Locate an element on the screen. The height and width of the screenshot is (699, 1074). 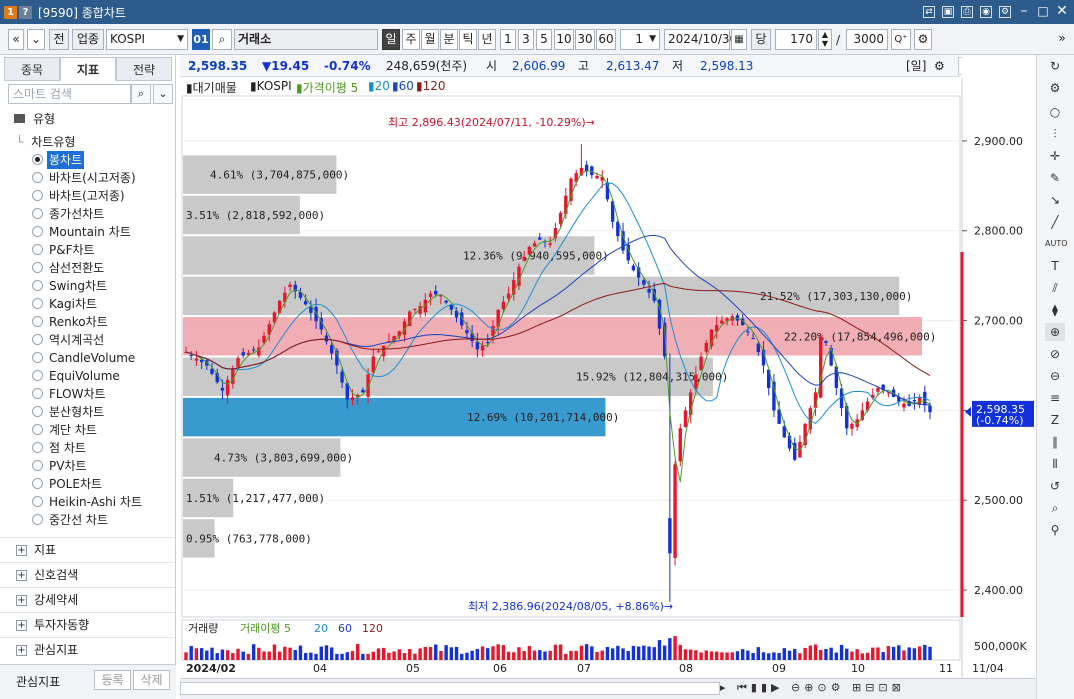
vertical-lines-icon: ∥ is located at coordinates (1055, 442).